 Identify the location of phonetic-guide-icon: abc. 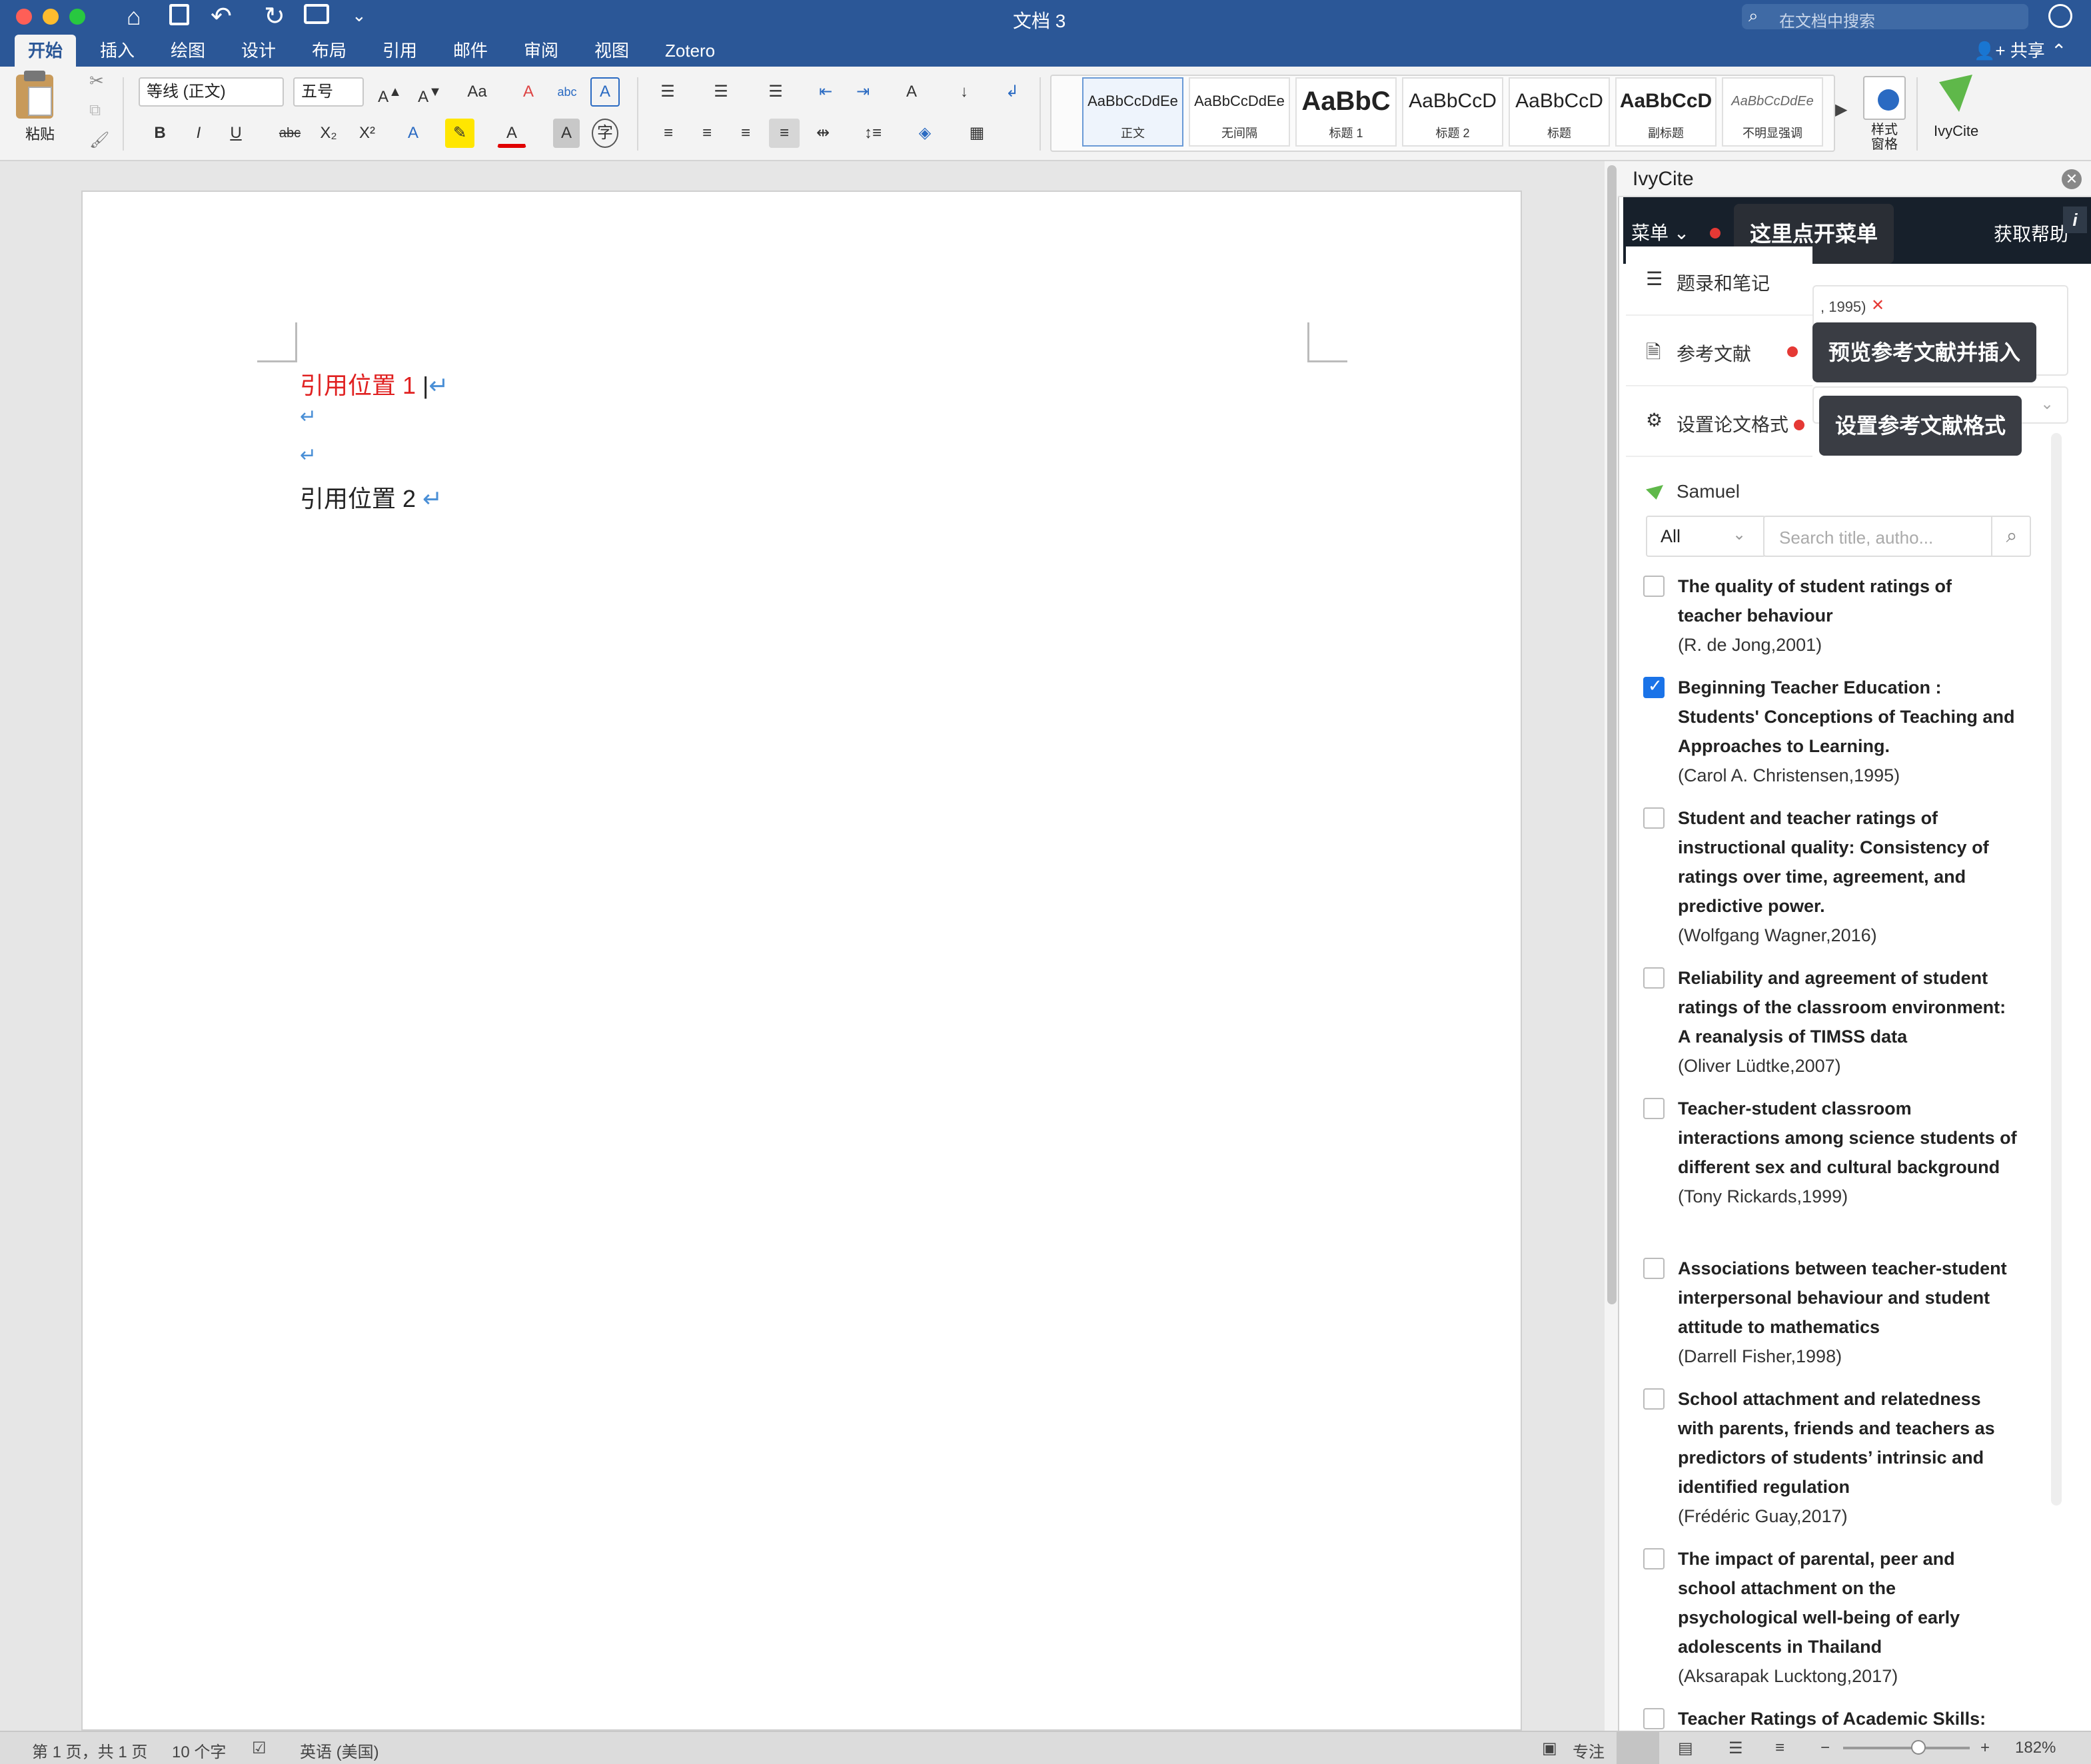
(567, 92).